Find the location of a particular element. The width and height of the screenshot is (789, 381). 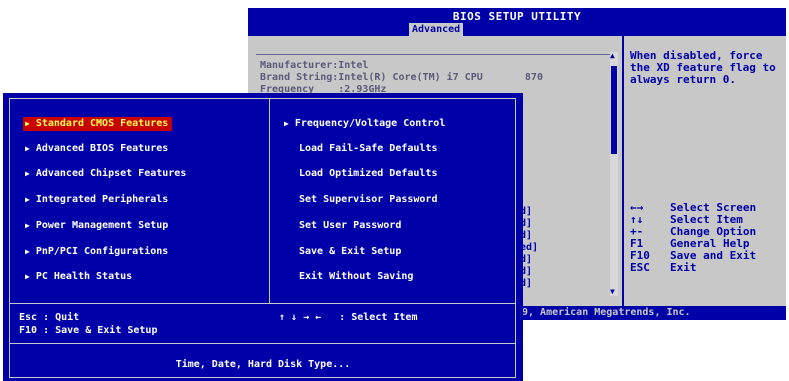

ami-title: BIOS SETUP UTILITY is located at coordinates (517, 16).